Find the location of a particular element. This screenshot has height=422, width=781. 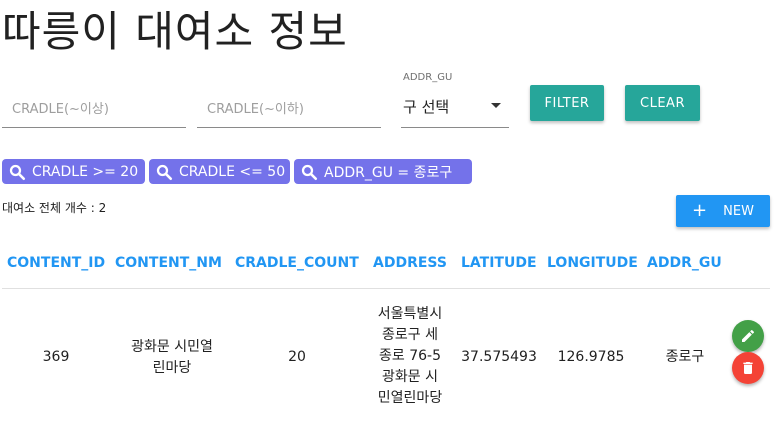

filter-chip-addr-gu: ADDR_GU = 종로구 is located at coordinates (383, 171).